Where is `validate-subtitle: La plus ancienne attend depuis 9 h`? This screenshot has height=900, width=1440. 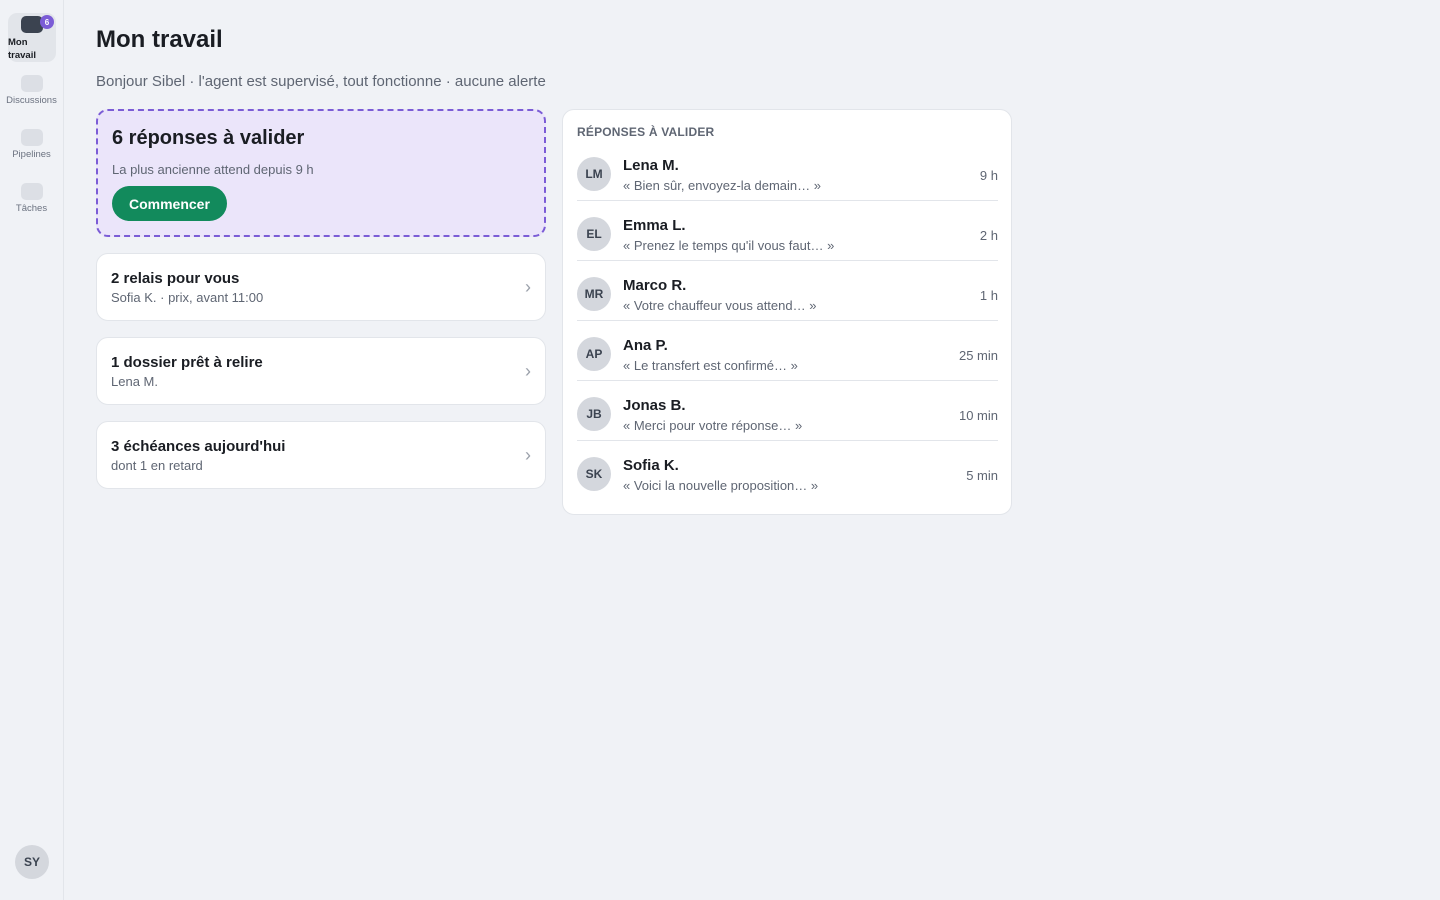 validate-subtitle: La plus ancienne attend depuis 9 h is located at coordinates (213, 169).